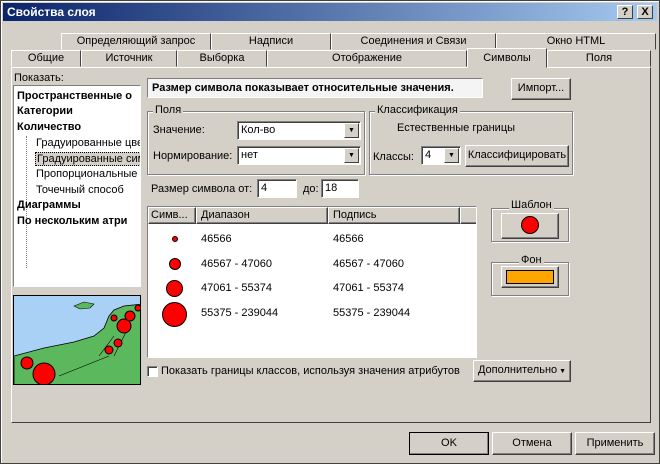 The image size is (660, 464). Describe the element at coordinates (136, 41) in the screenshot. I see `tab-definition-query: Определяющий запрос` at that location.